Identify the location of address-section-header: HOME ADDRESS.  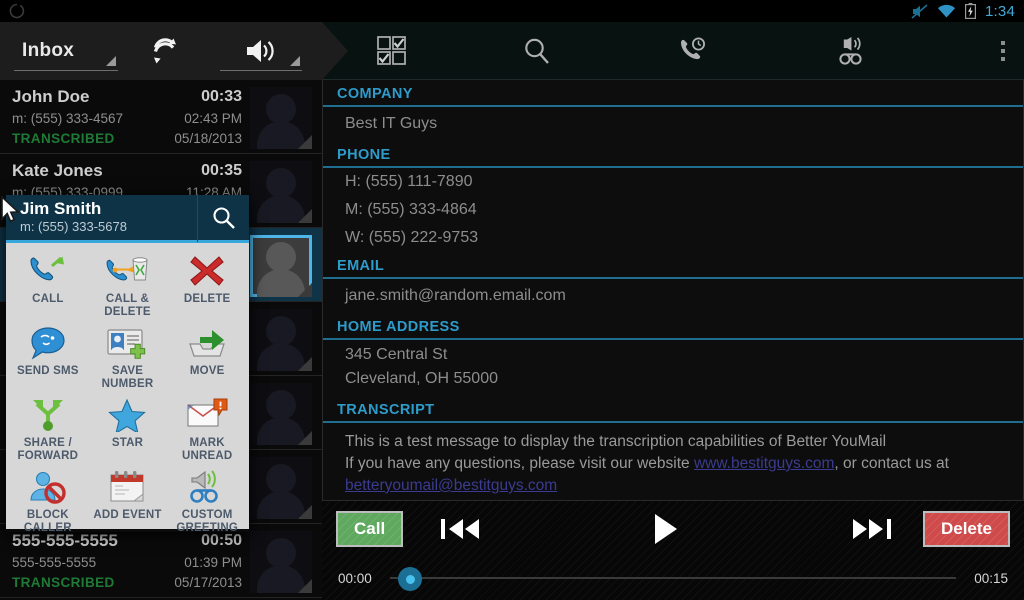
(673, 326).